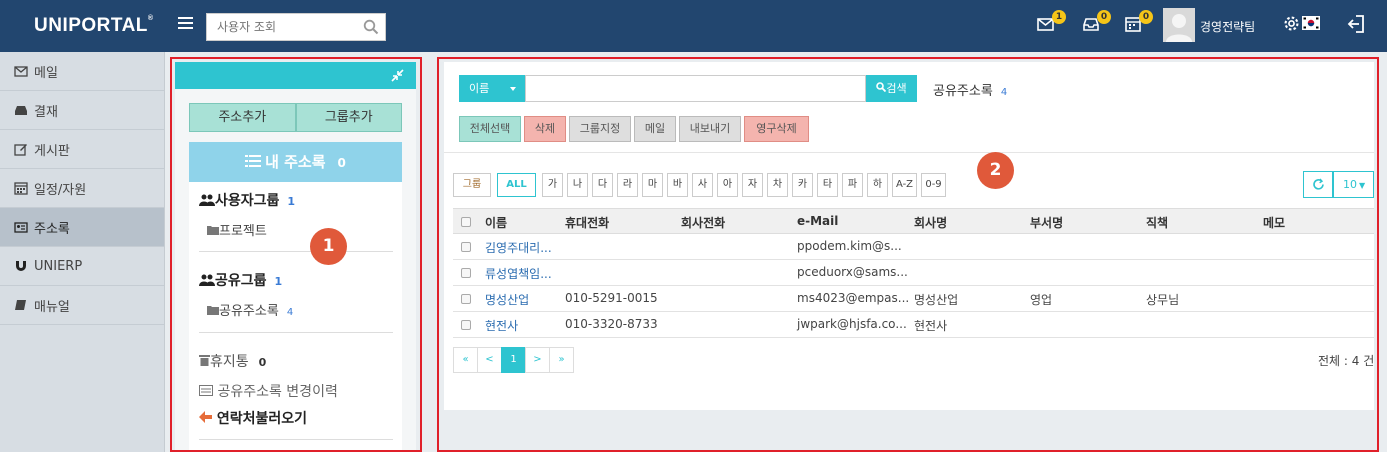 Image resolution: width=1387 pixels, height=452 pixels. What do you see at coordinates (1138, 23) in the screenshot?
I see `schedule-notification-button: 0` at bounding box center [1138, 23].